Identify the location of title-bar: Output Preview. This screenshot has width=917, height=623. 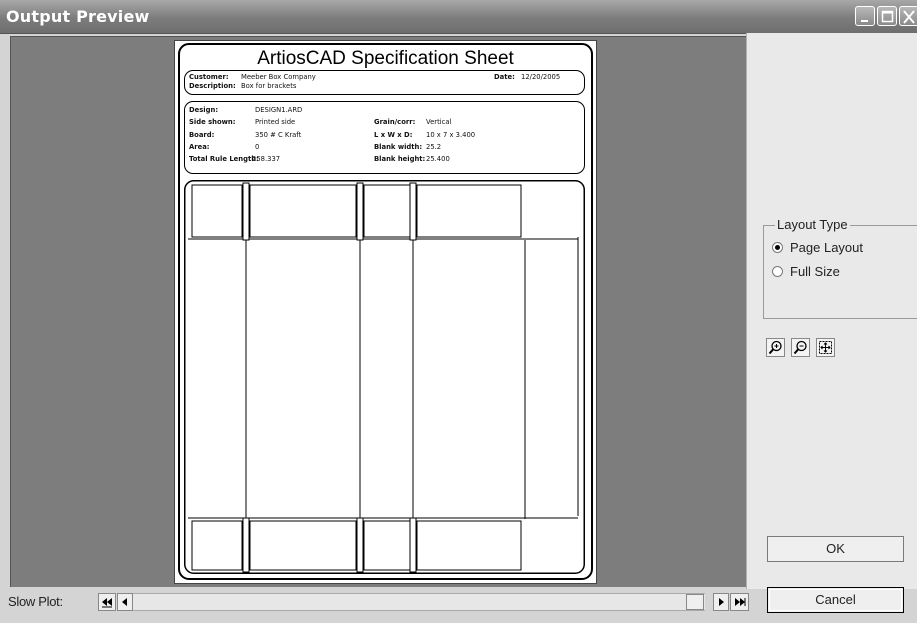
(458, 17).